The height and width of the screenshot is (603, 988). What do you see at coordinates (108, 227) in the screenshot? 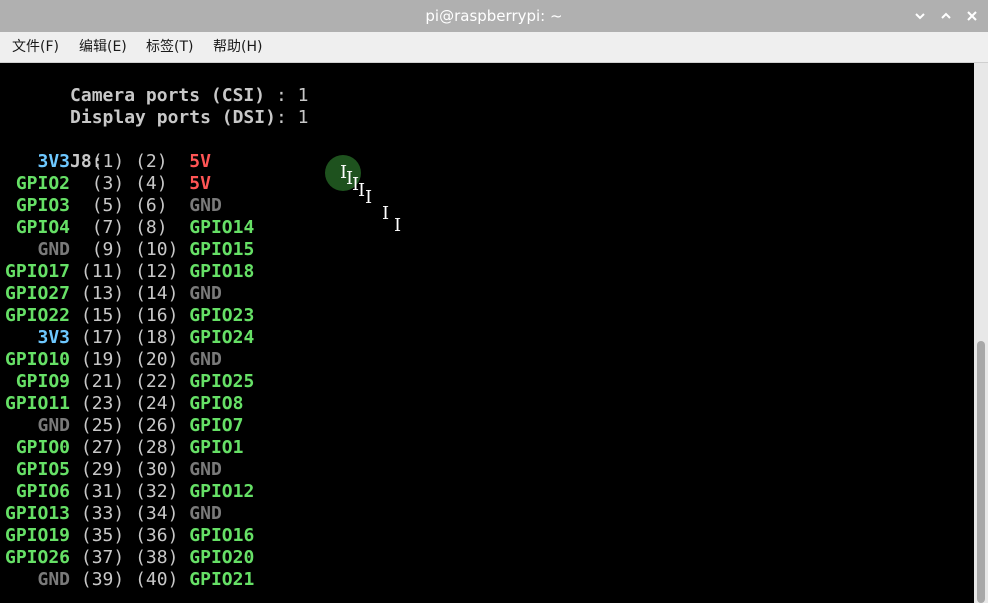
I see `pin-left-number: (7)` at bounding box center [108, 227].